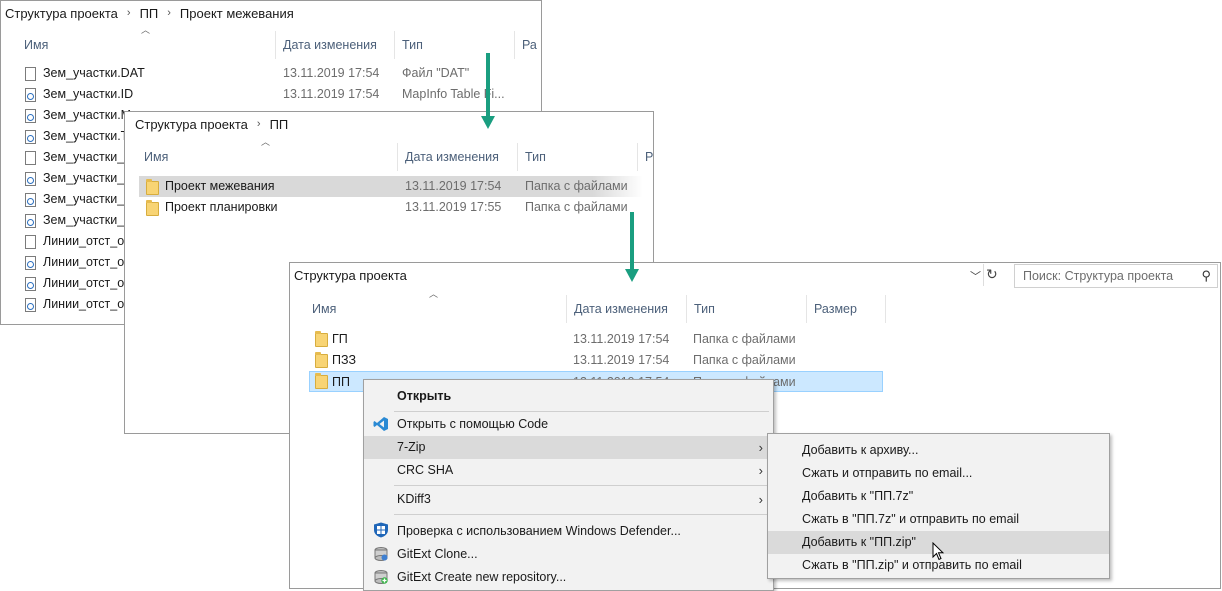  Describe the element at coordinates (938, 551) in the screenshot. I see `mouse-cursor-icon` at that location.